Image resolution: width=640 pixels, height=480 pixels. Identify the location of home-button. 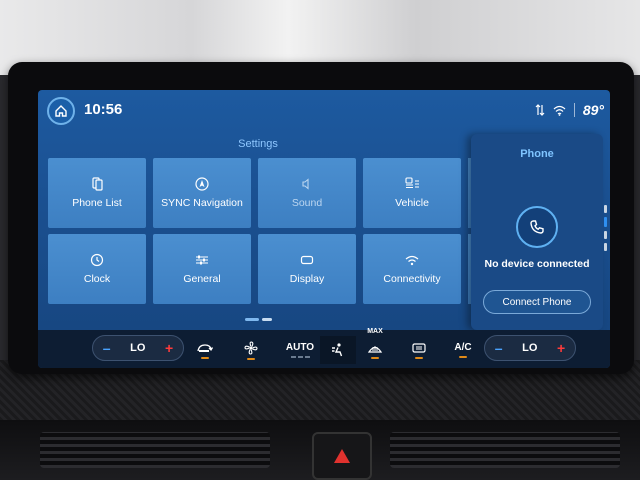
(61, 111).